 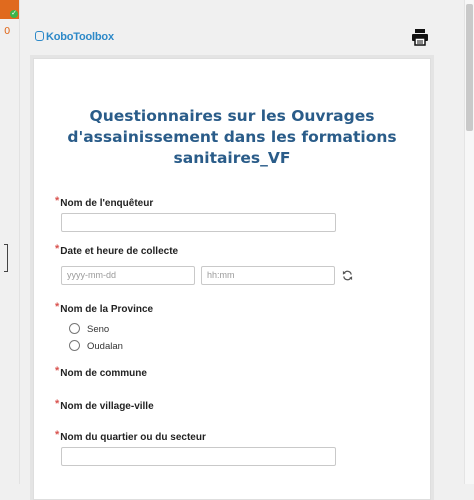 I want to click on kobo-logo: KoboToolbox, so click(x=74, y=37).